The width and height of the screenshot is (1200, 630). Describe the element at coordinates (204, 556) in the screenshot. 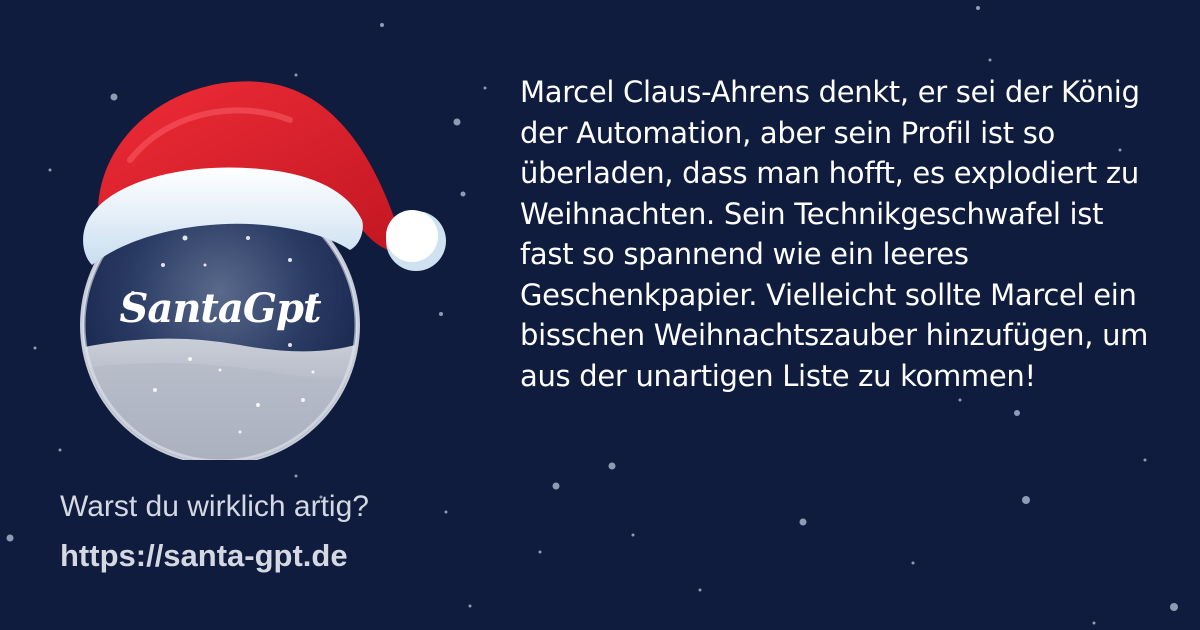

I see `website-link: https://santa-gpt.de` at that location.